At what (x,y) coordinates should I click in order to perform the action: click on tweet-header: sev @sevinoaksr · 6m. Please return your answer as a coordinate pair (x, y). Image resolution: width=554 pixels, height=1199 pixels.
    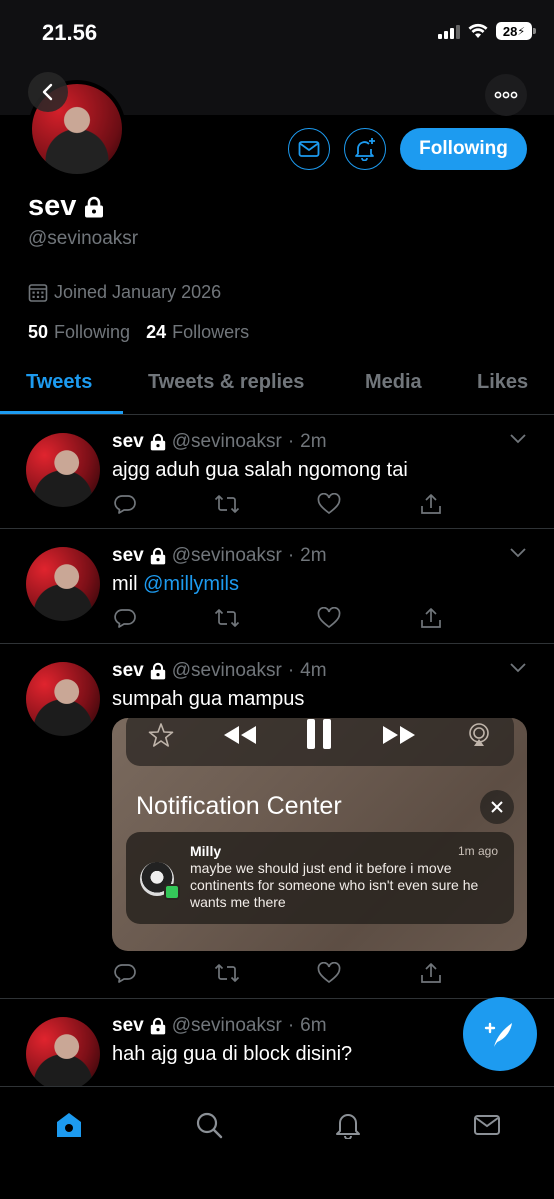
    Looking at the image, I should click on (219, 1026).